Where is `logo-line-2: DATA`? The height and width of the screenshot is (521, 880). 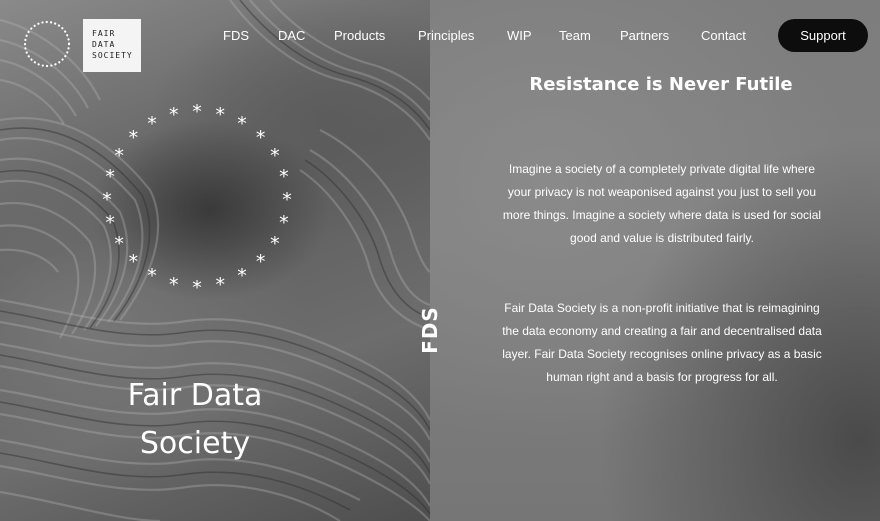
logo-line-2: DATA is located at coordinates (104, 44).